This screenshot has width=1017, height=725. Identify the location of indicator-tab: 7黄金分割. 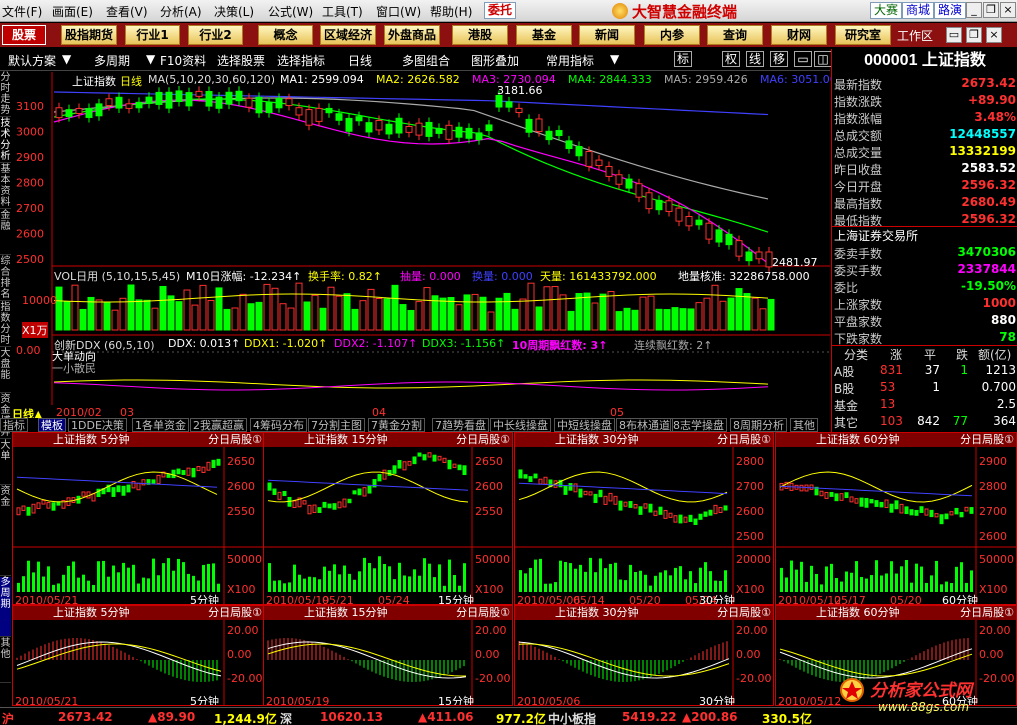
(396, 425).